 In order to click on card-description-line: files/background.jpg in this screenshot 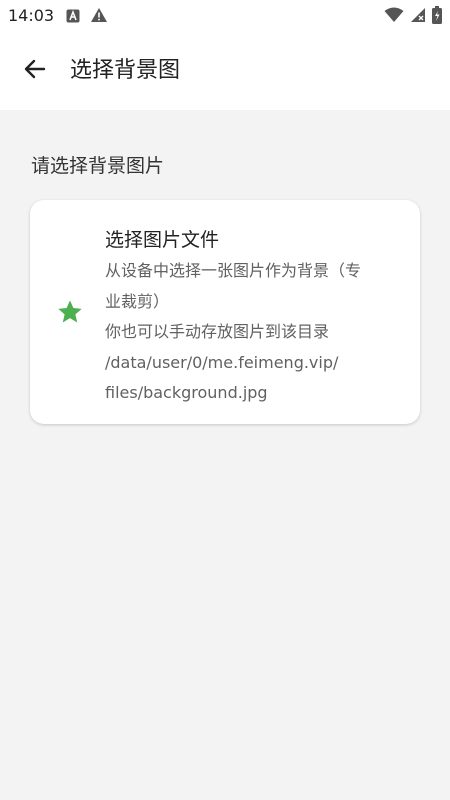, I will do `click(186, 392)`.